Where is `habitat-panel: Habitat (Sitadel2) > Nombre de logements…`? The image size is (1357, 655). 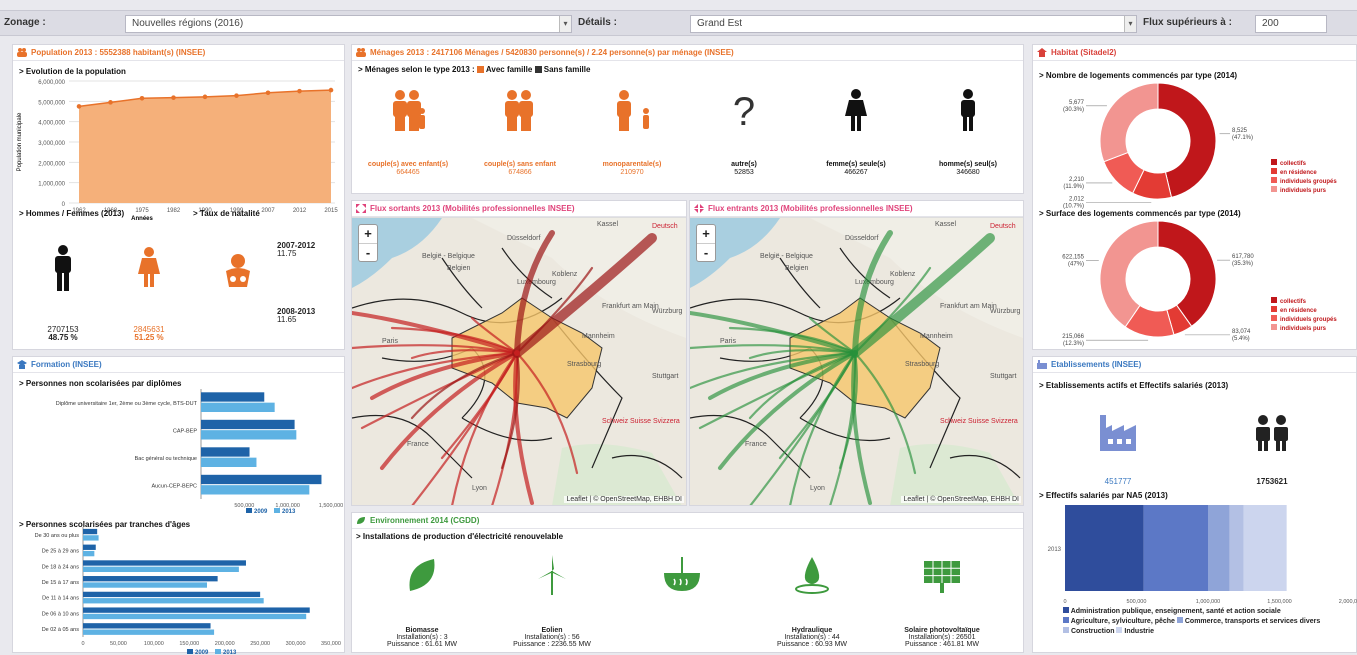 habitat-panel: Habitat (Sitadel2) > Nombre de logements… is located at coordinates (1194, 197).